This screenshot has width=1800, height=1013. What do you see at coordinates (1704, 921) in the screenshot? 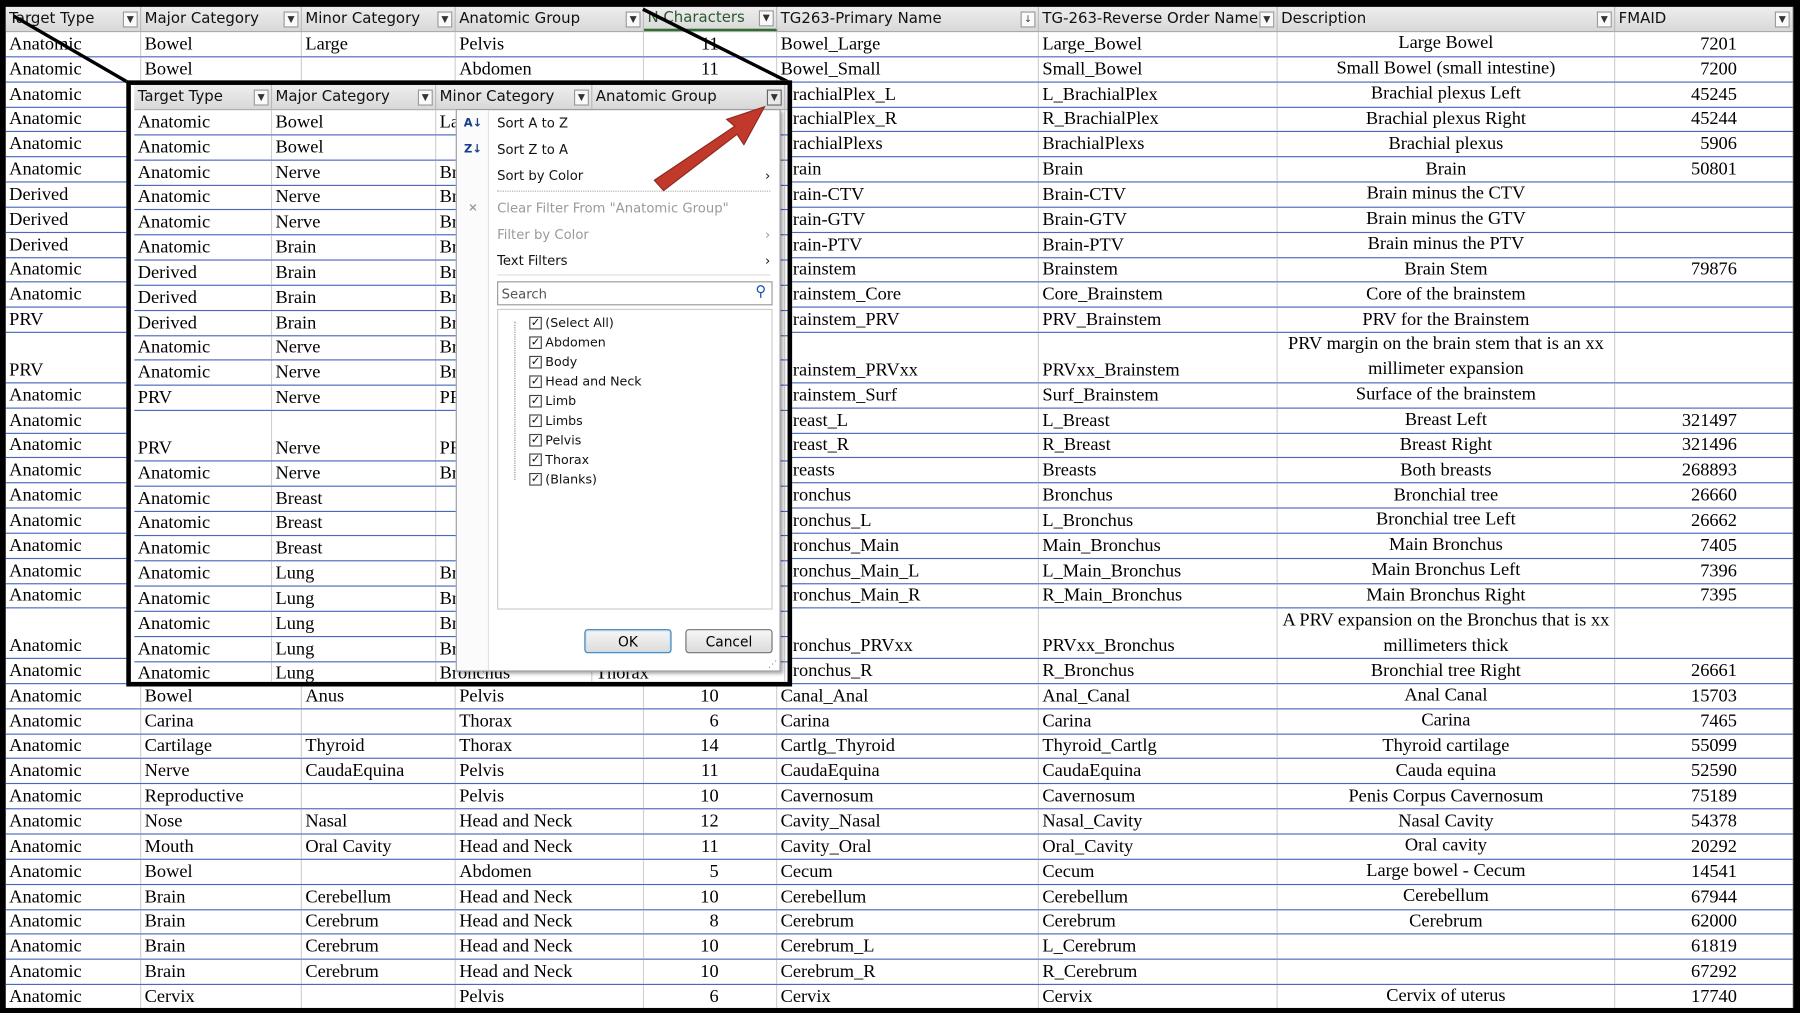
I see `table-cell: 62000` at bounding box center [1704, 921].